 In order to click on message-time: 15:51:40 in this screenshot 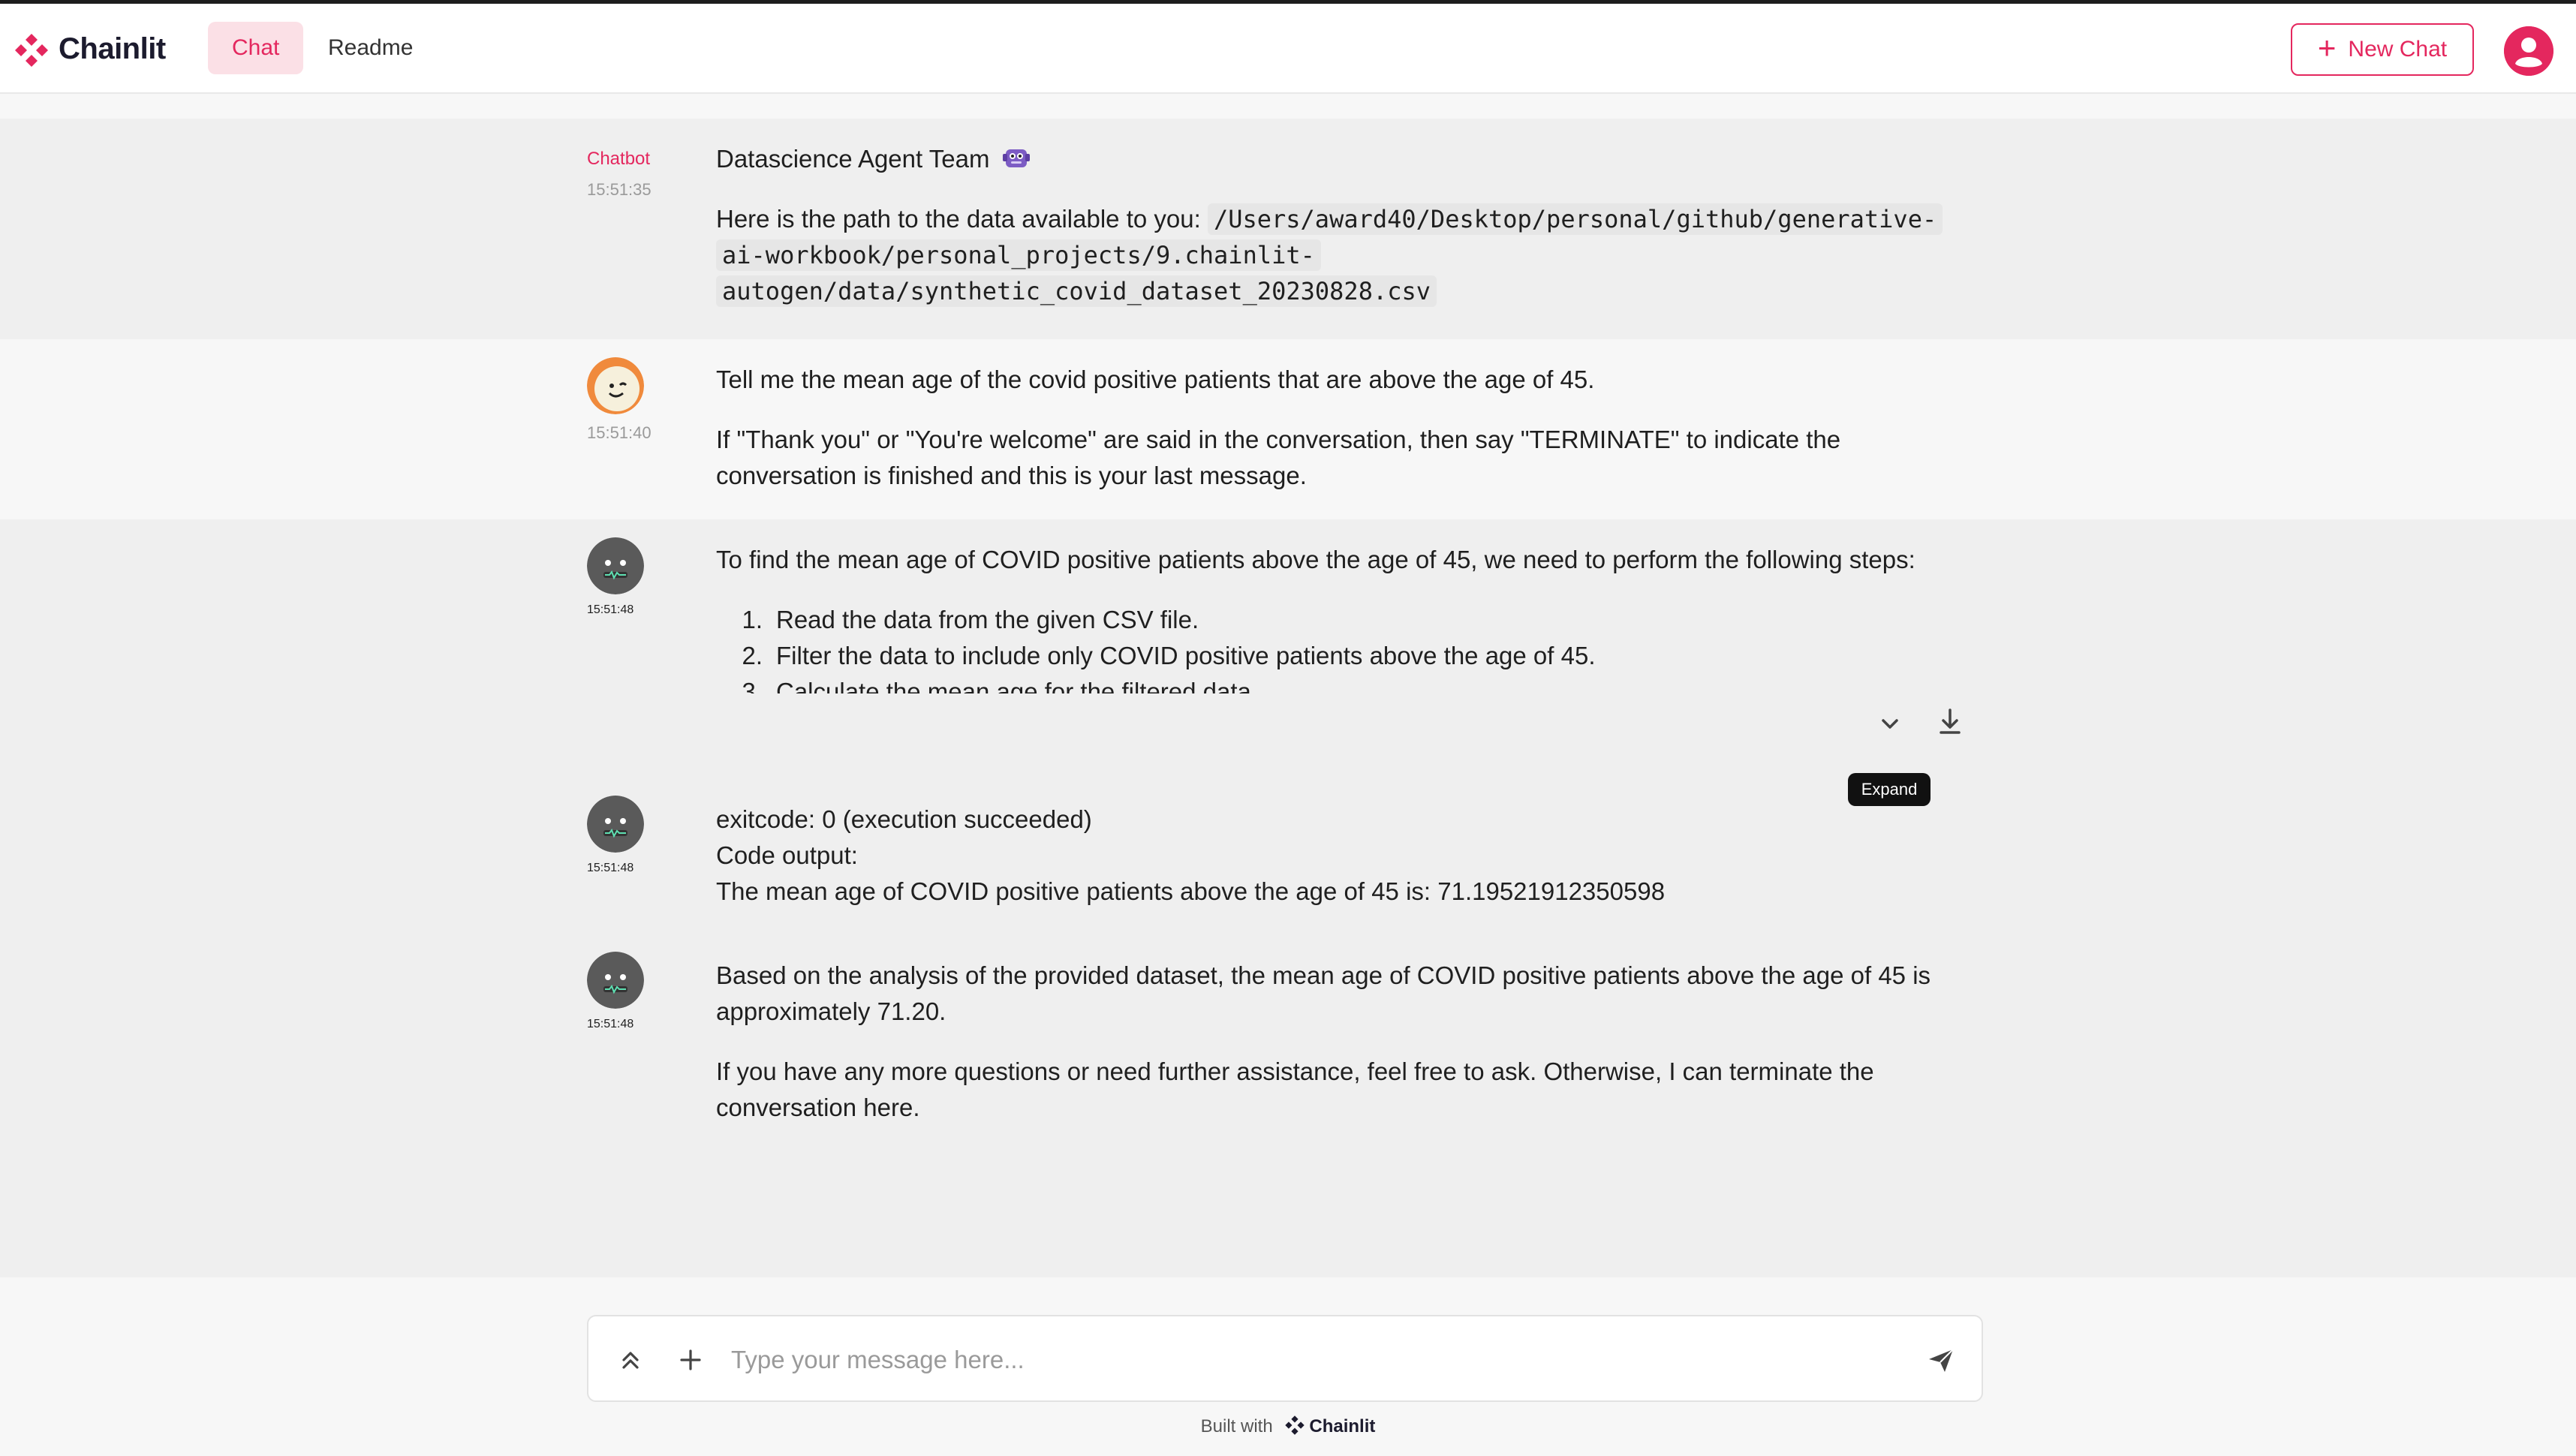, I will do `click(619, 432)`.